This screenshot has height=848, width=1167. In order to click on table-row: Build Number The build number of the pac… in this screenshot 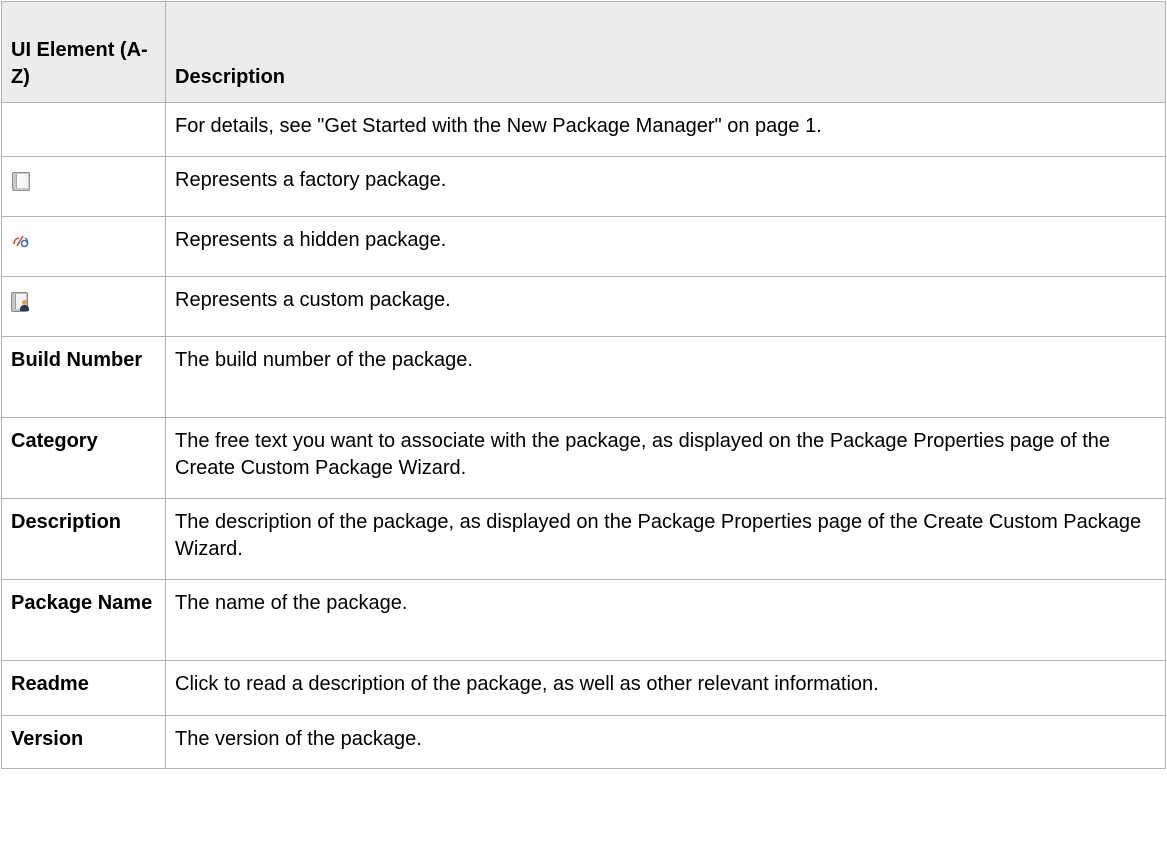, I will do `click(583, 377)`.